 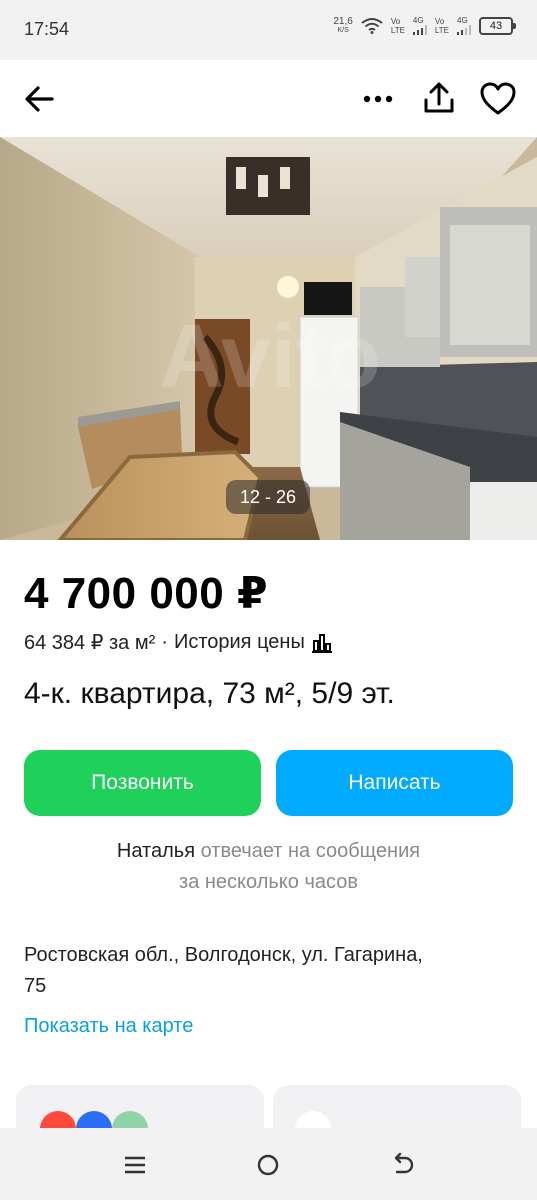 I want to click on price-per-m2: 64 384 ₽ за м², so click(x=90, y=643).